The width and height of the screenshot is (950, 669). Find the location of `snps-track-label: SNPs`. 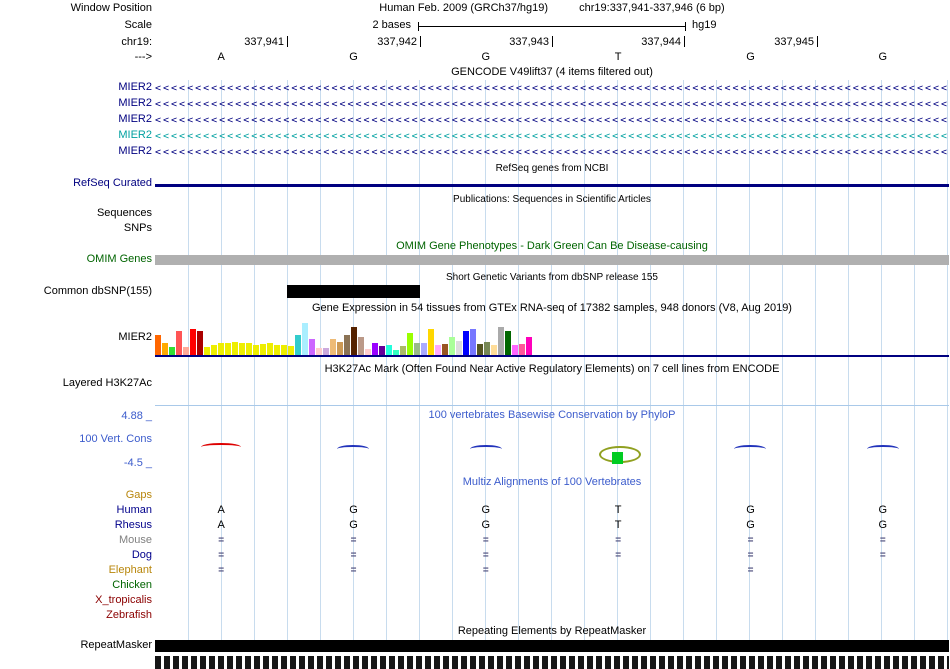

snps-track-label: SNPs is located at coordinates (76, 228).